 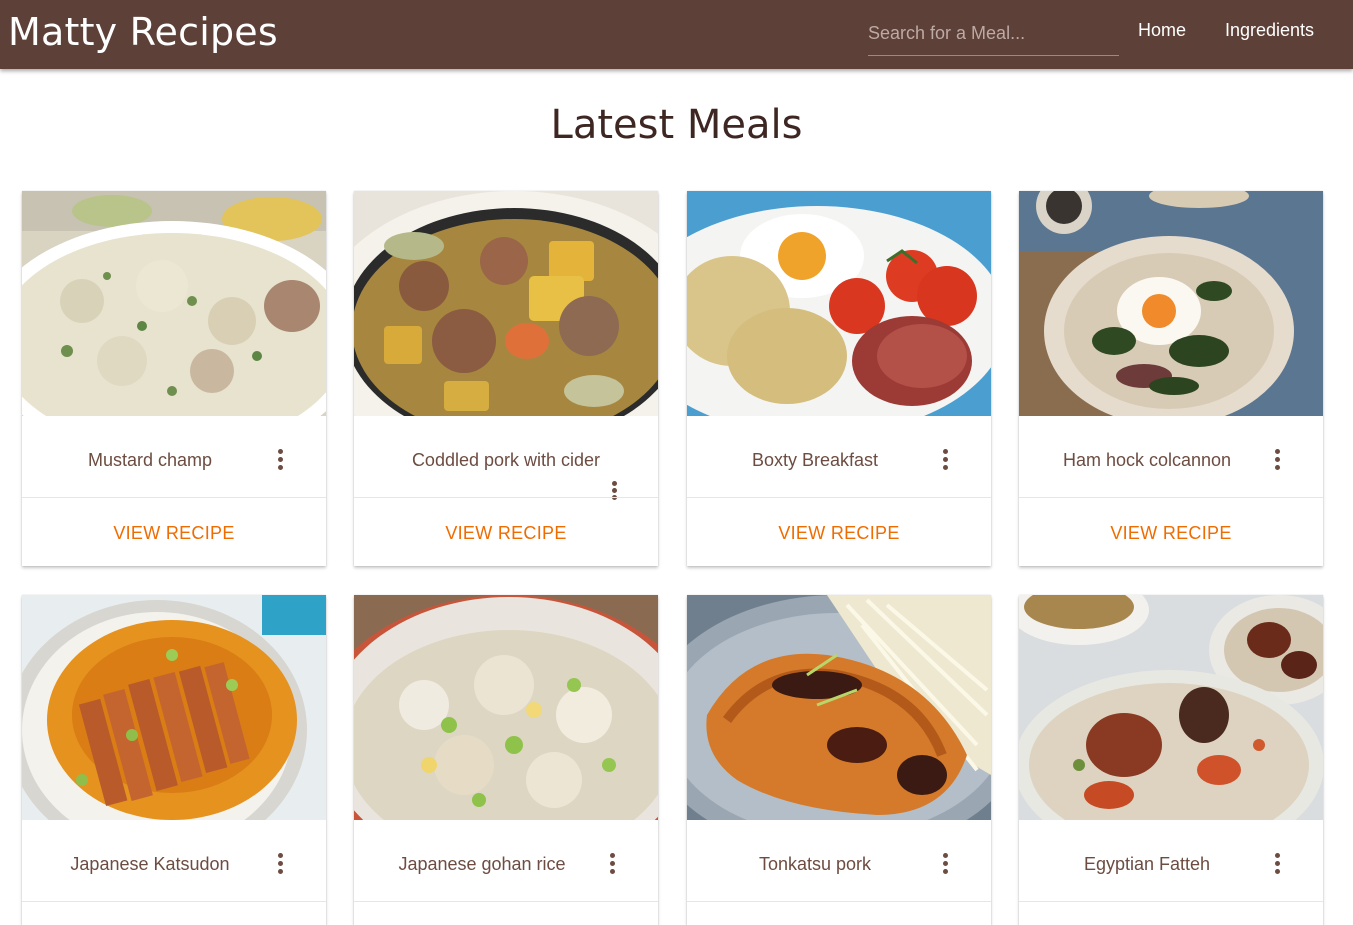 I want to click on meal-card: Coddled pork with cider VIEW RECIPE, so click(x=506, y=378).